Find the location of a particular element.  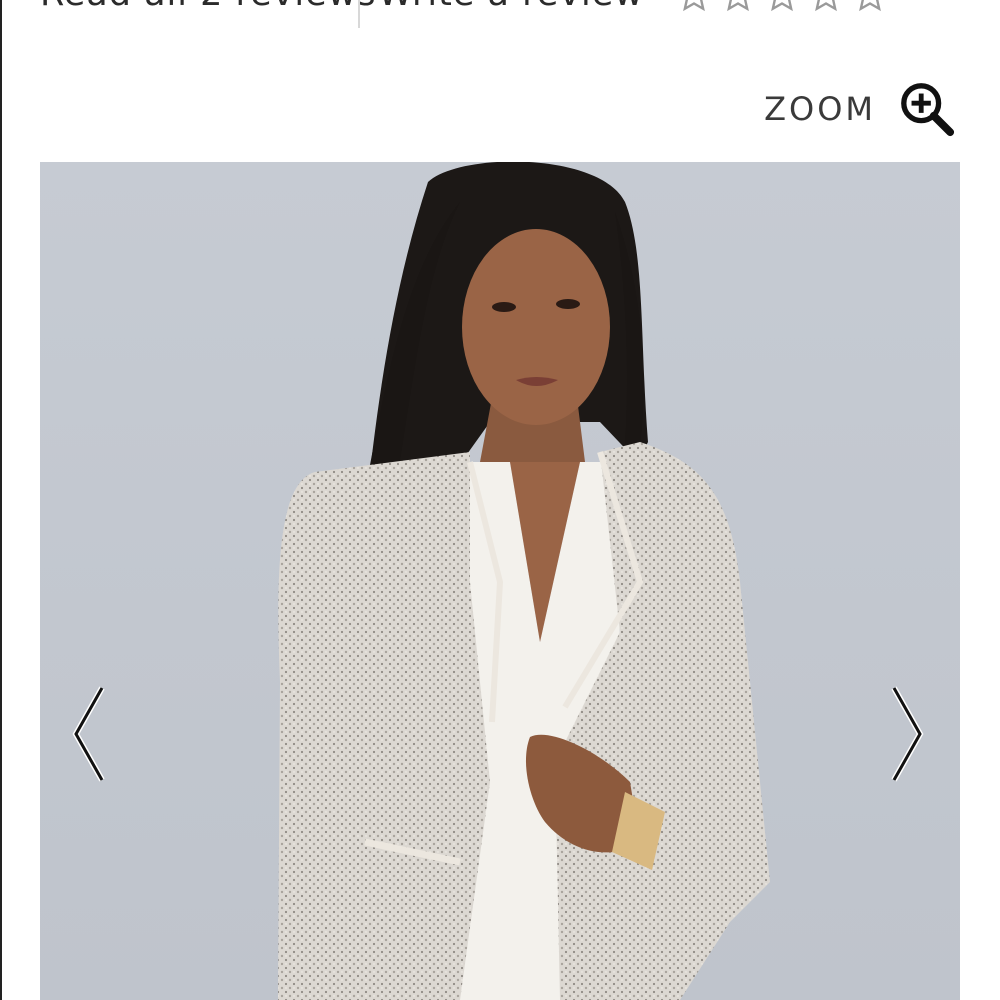

previous-image-button is located at coordinates (88, 734).